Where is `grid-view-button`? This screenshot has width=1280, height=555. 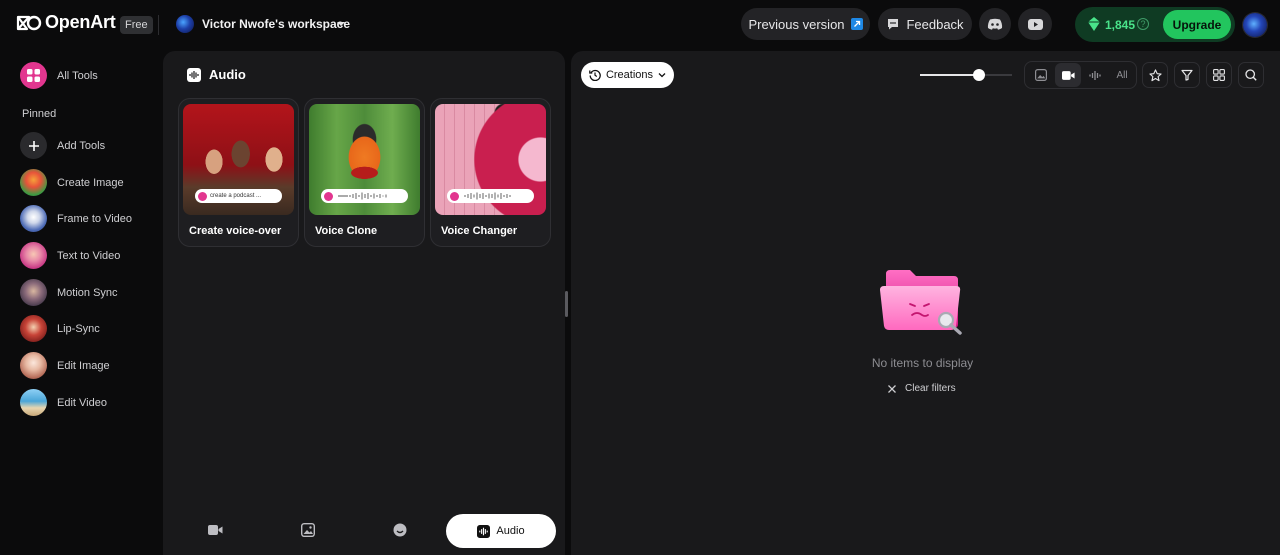 grid-view-button is located at coordinates (1219, 75).